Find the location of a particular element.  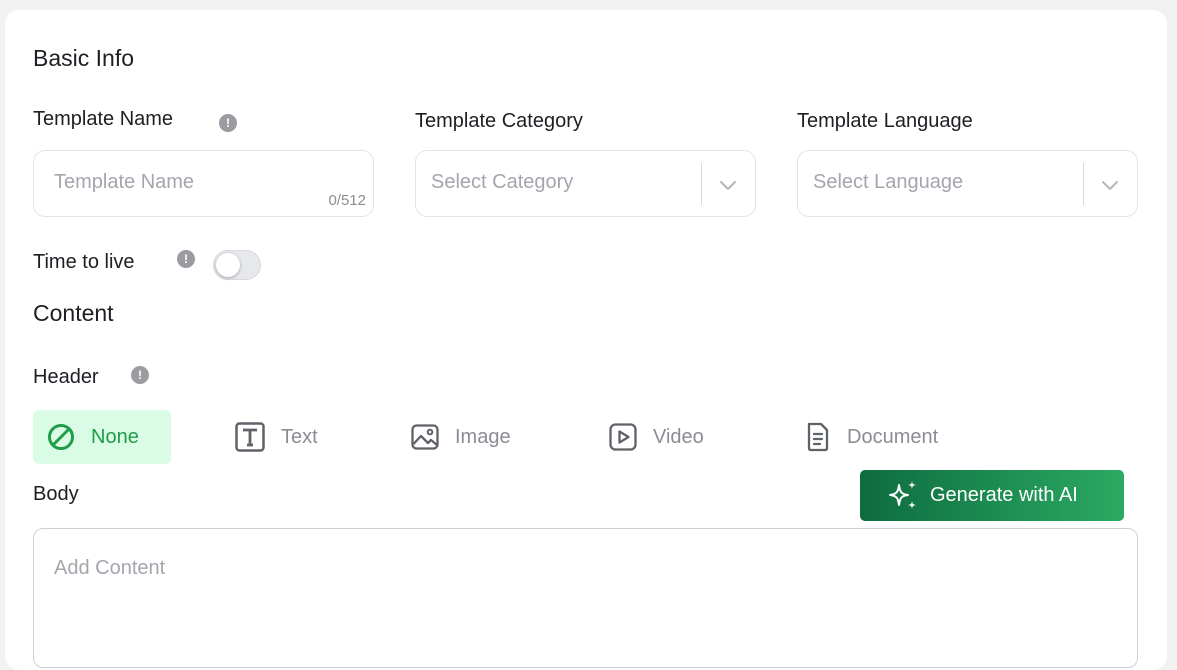

tab-label: None is located at coordinates (115, 436).